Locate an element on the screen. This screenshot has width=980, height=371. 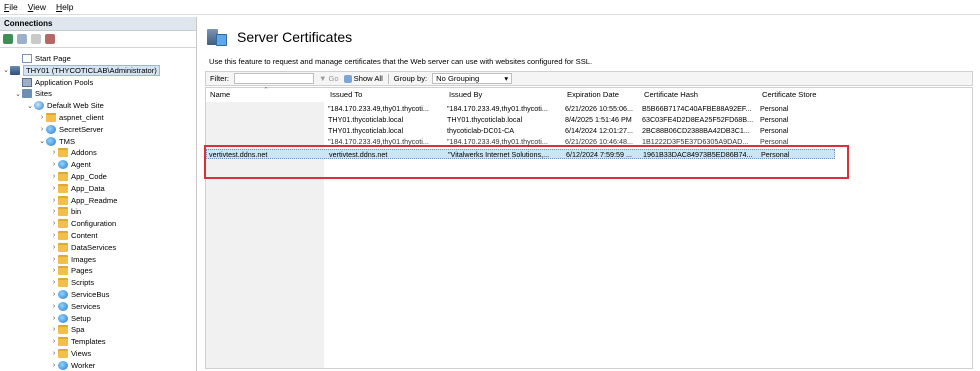
tree-node: › App_Code is located at coordinates (78, 176).